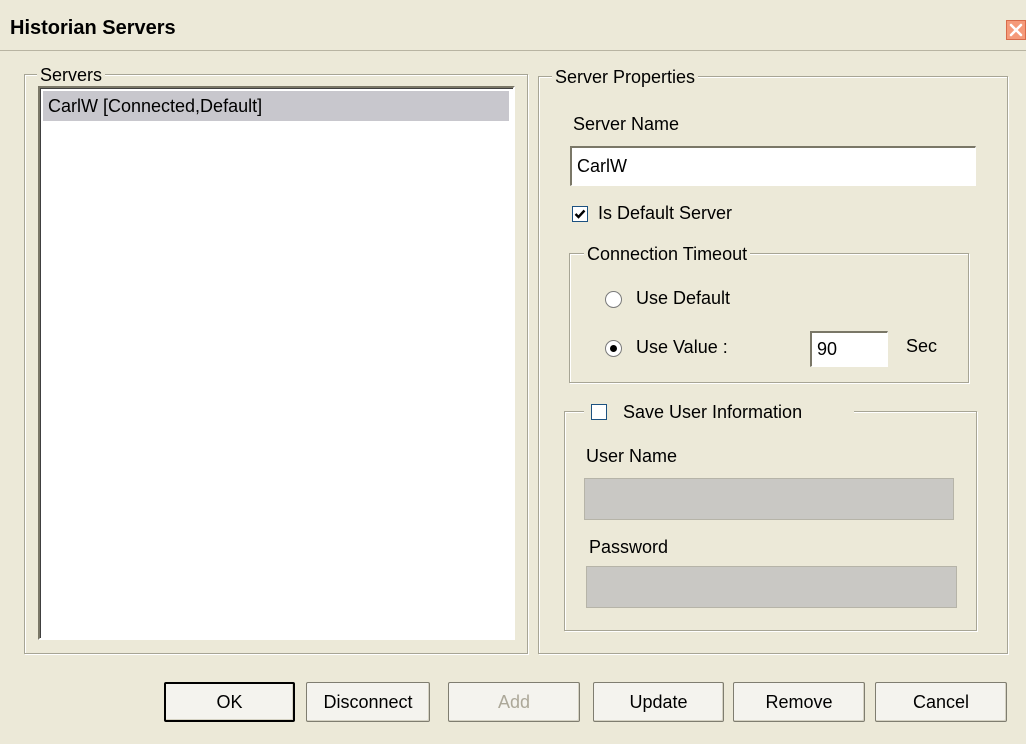 The width and height of the screenshot is (1026, 744). I want to click on server-name-input, so click(773, 166).